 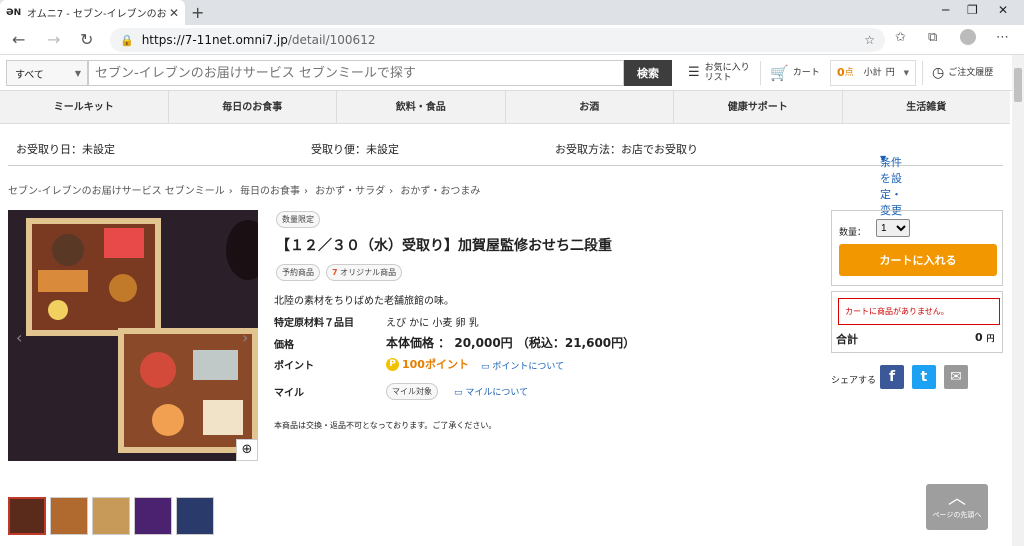 What do you see at coordinates (364, 301) in the screenshot?
I see `product-catchphrase: 北陸の素材をちりばめた老舗旅館の味。` at bounding box center [364, 301].